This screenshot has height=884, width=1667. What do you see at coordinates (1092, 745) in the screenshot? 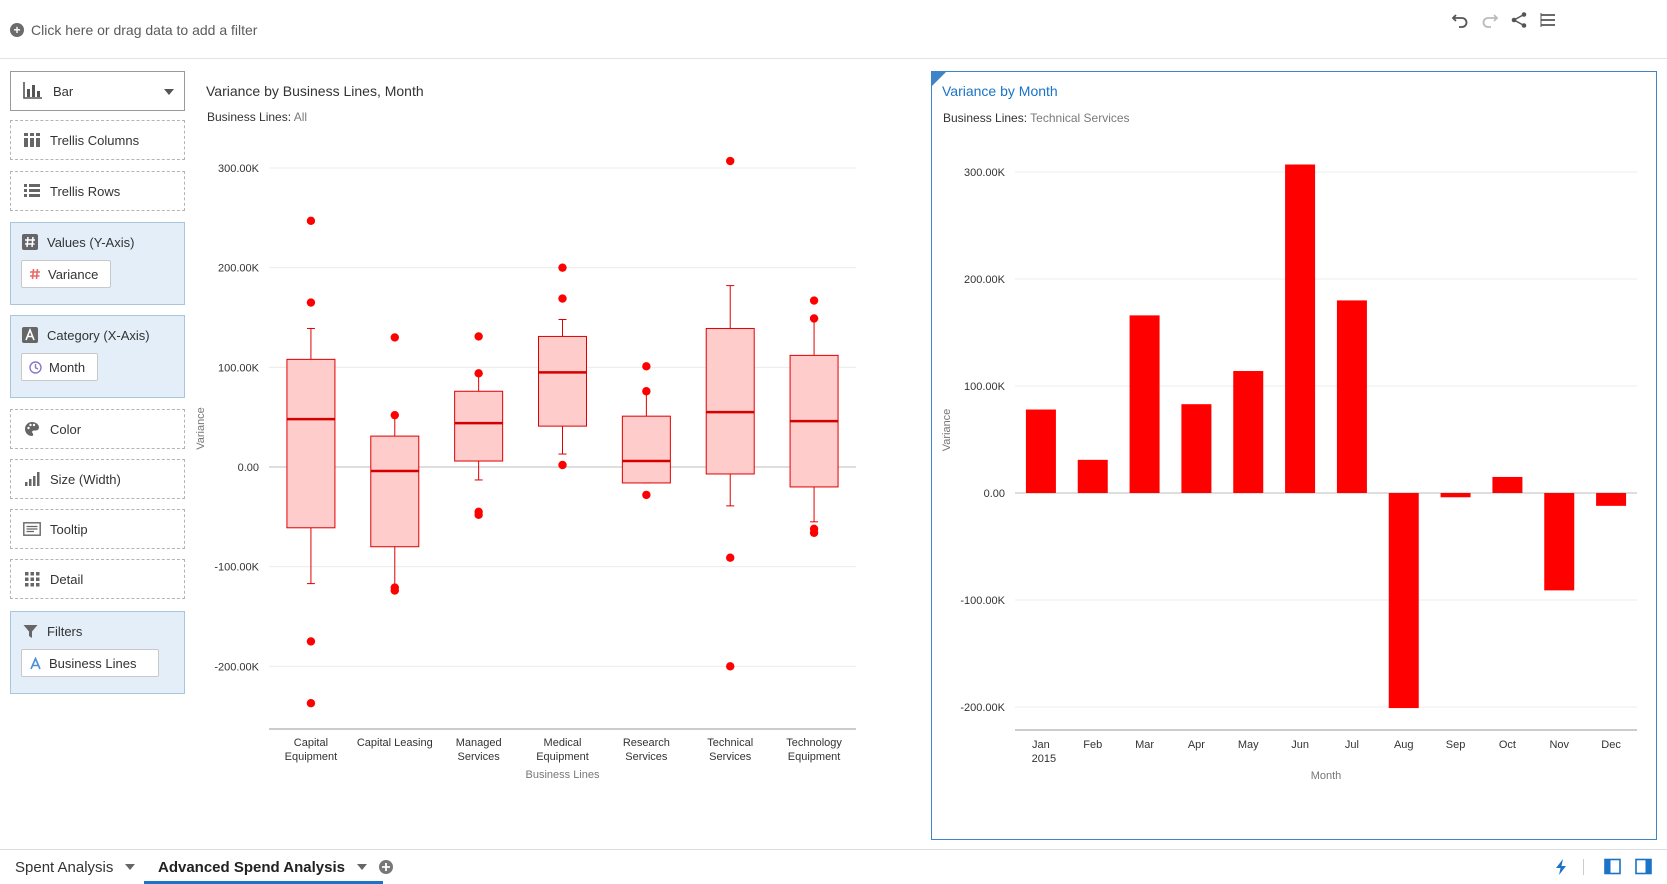
I see `x-tick-label: Feb` at bounding box center [1092, 745].